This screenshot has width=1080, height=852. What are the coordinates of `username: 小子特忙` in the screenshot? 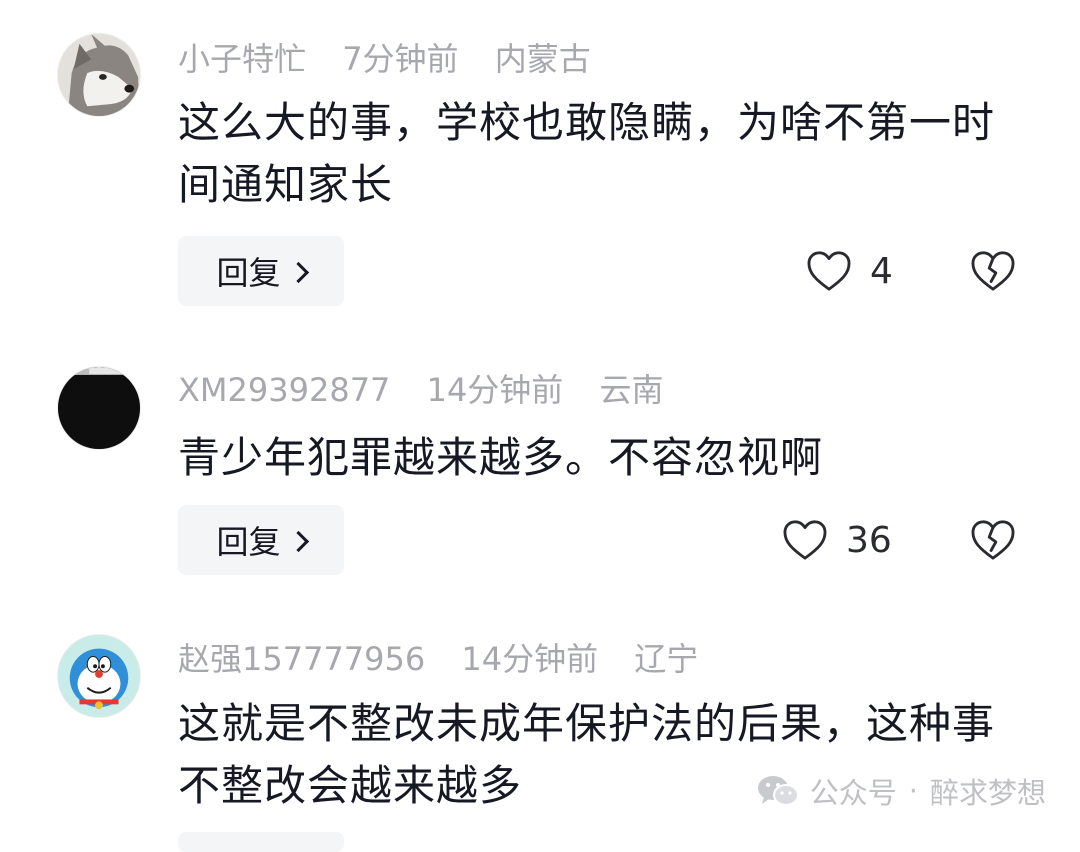 It's located at (242, 59).